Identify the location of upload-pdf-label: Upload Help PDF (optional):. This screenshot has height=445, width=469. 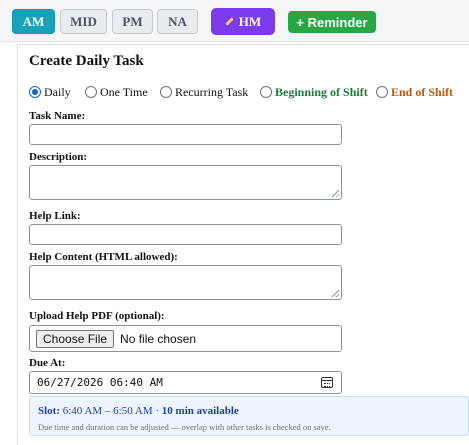
(97, 316).